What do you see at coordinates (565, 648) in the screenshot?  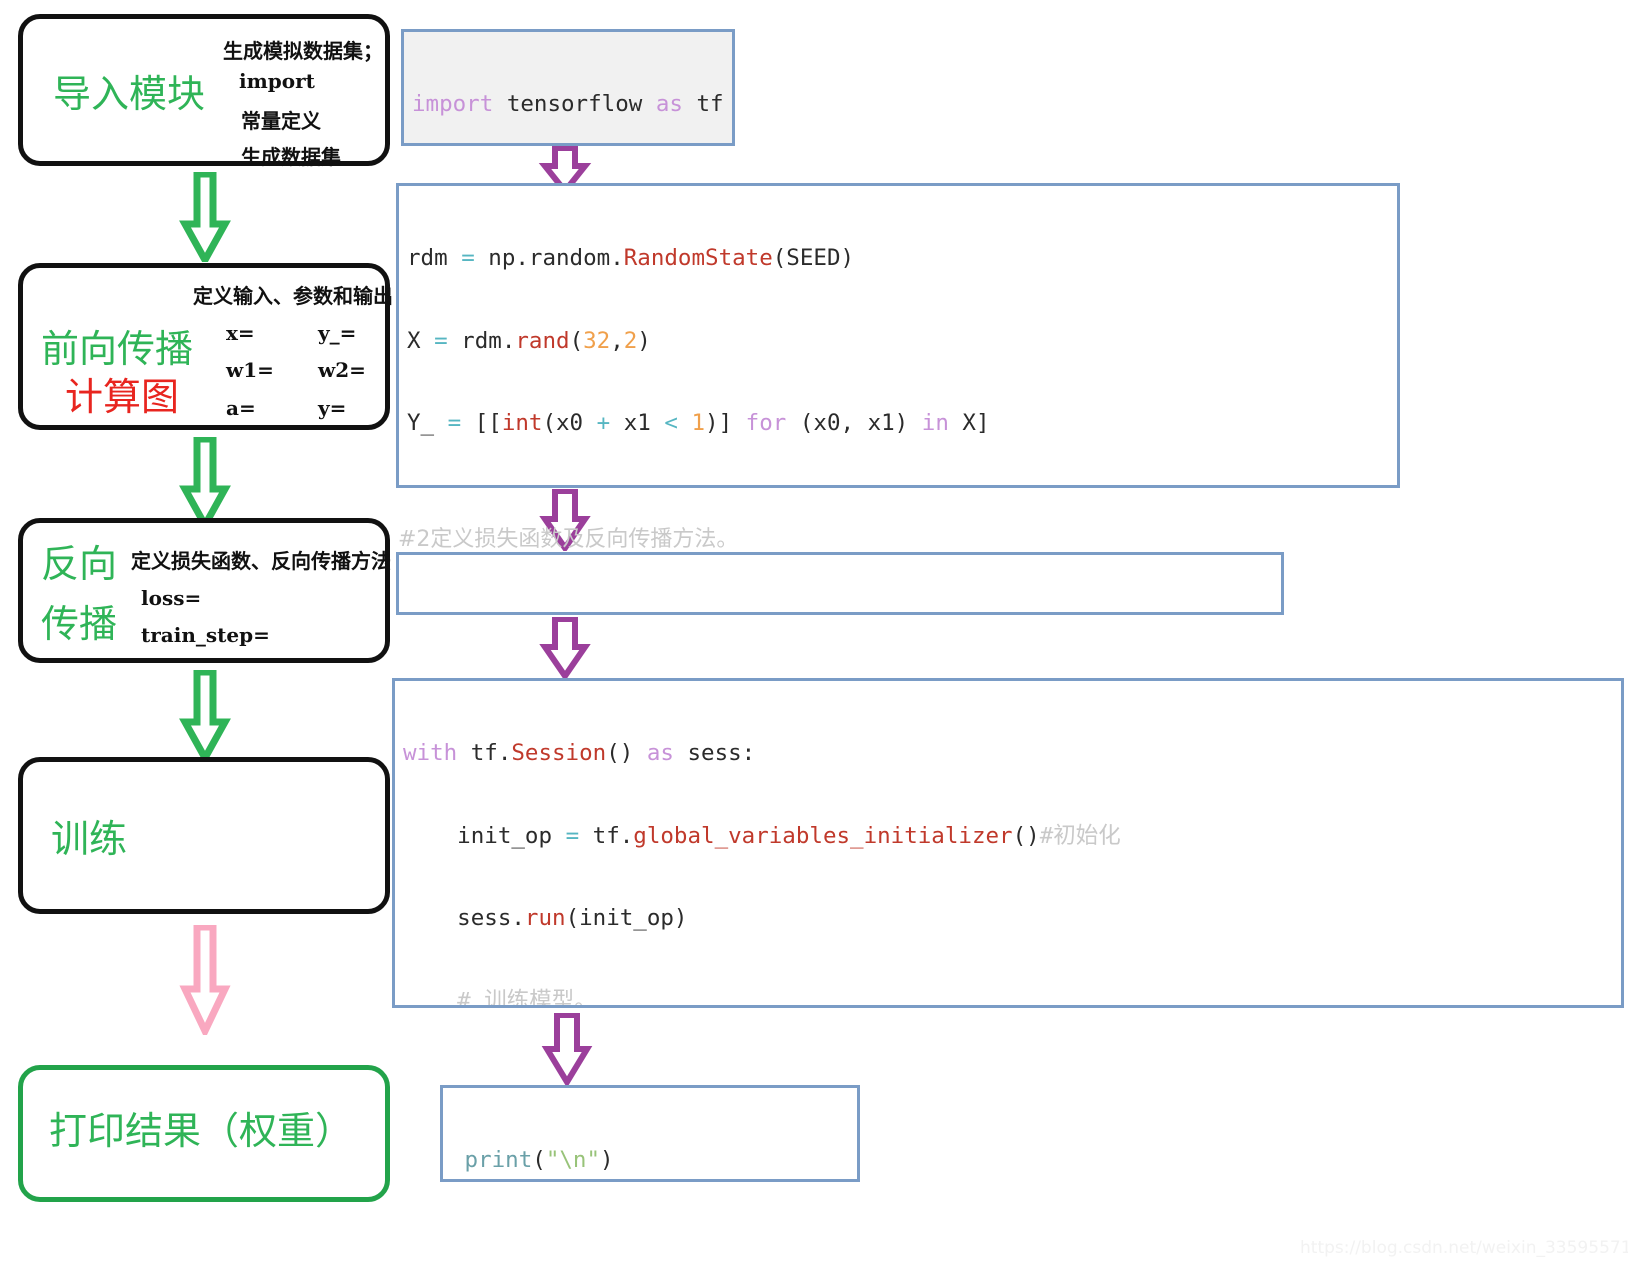 I see `arrow-code3-to-code4` at bounding box center [565, 648].